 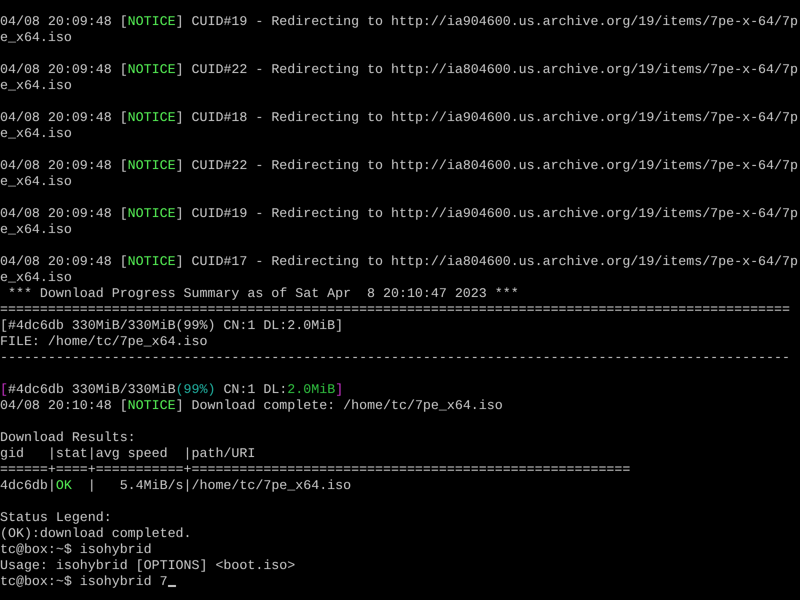 What do you see at coordinates (104, 342) in the screenshot?
I see `terminal-line: FILE: /home/tc/7pe_x64.iso` at bounding box center [104, 342].